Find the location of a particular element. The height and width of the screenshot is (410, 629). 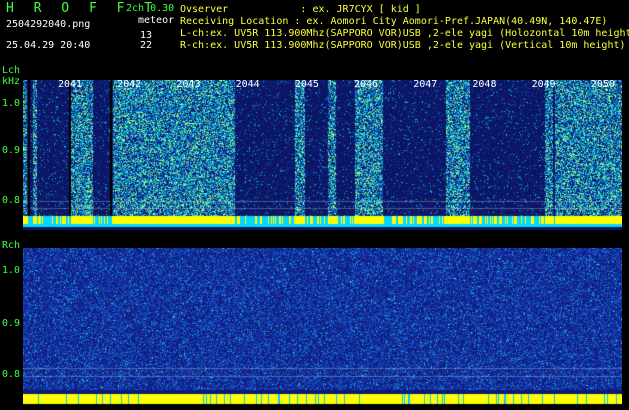

lch-xtick-2043: 2043 is located at coordinates (188, 84).